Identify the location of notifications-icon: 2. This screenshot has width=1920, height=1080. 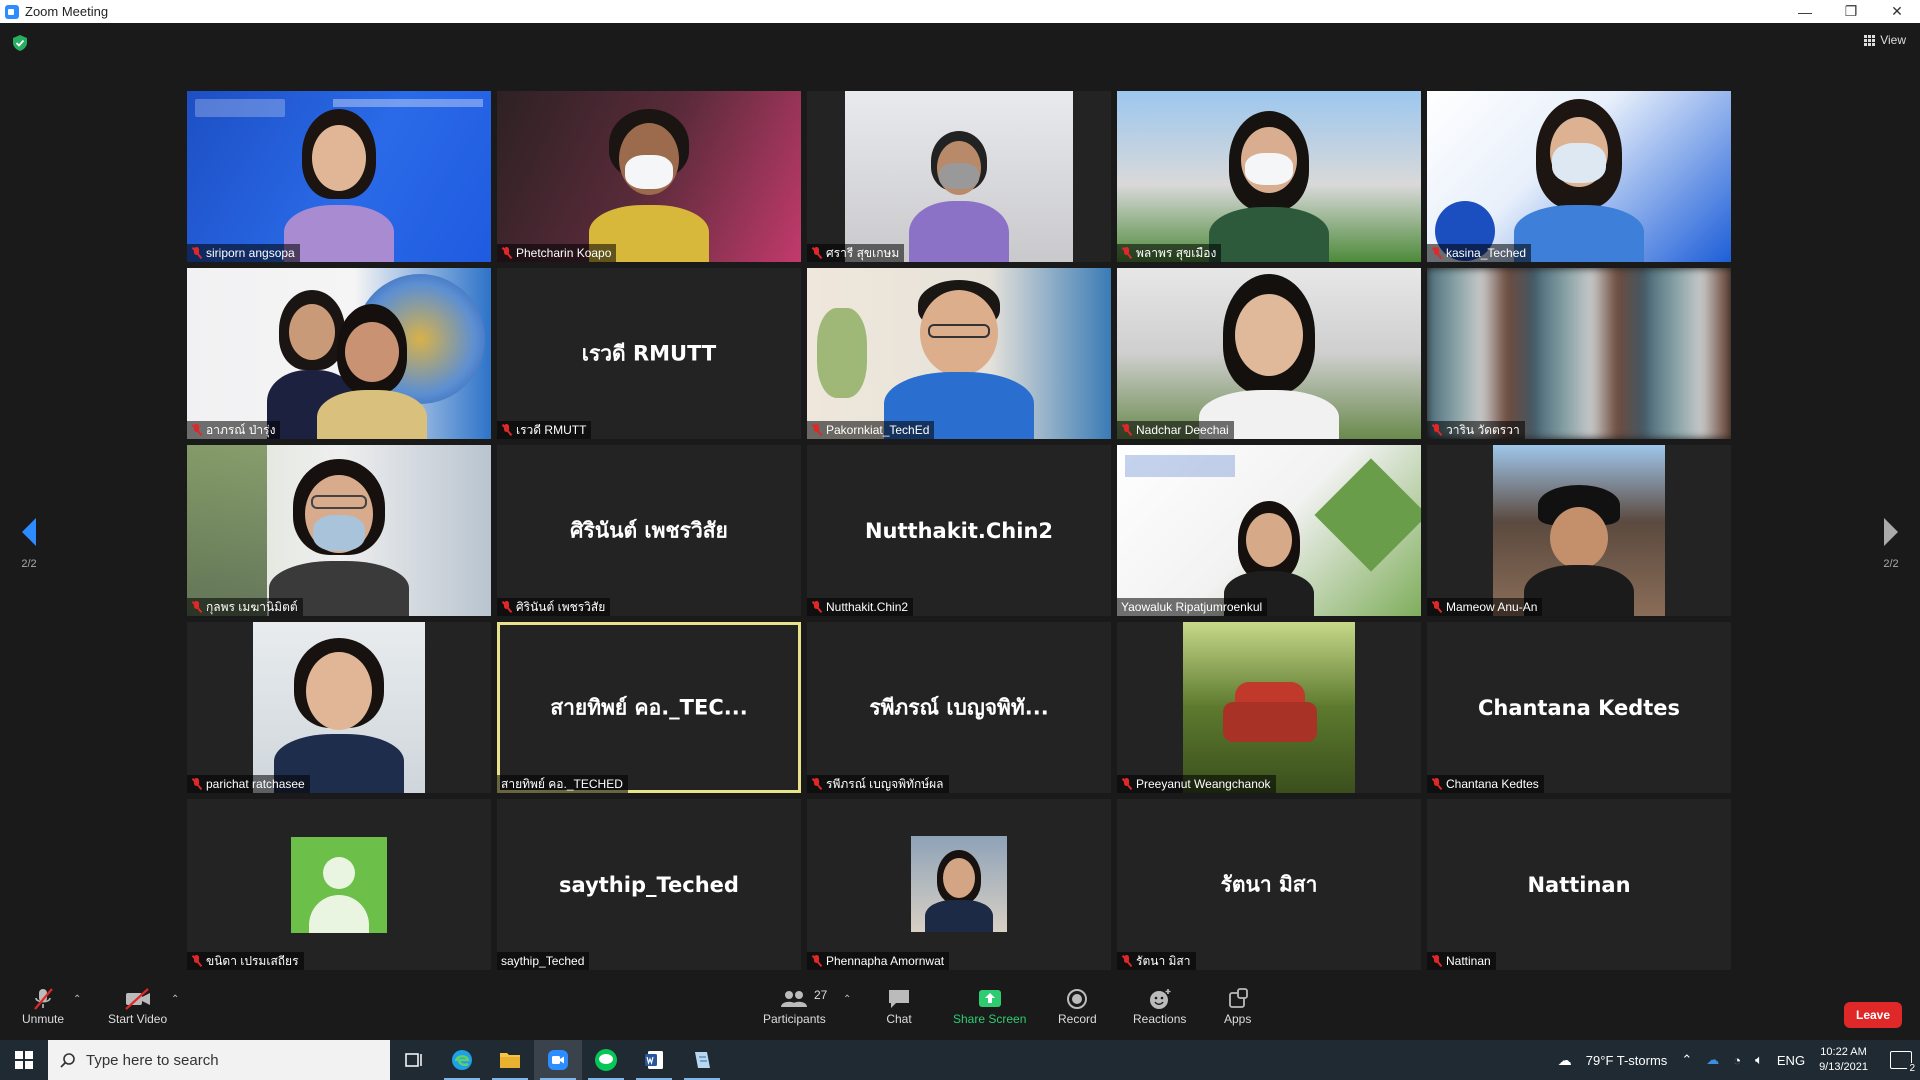
(1903, 1062).